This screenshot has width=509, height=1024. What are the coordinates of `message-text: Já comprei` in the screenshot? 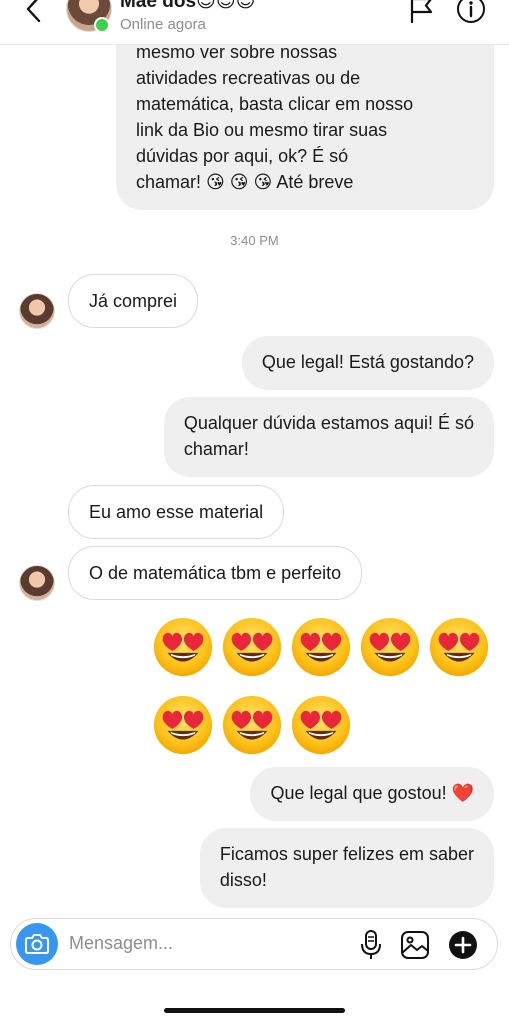 It's located at (133, 301).